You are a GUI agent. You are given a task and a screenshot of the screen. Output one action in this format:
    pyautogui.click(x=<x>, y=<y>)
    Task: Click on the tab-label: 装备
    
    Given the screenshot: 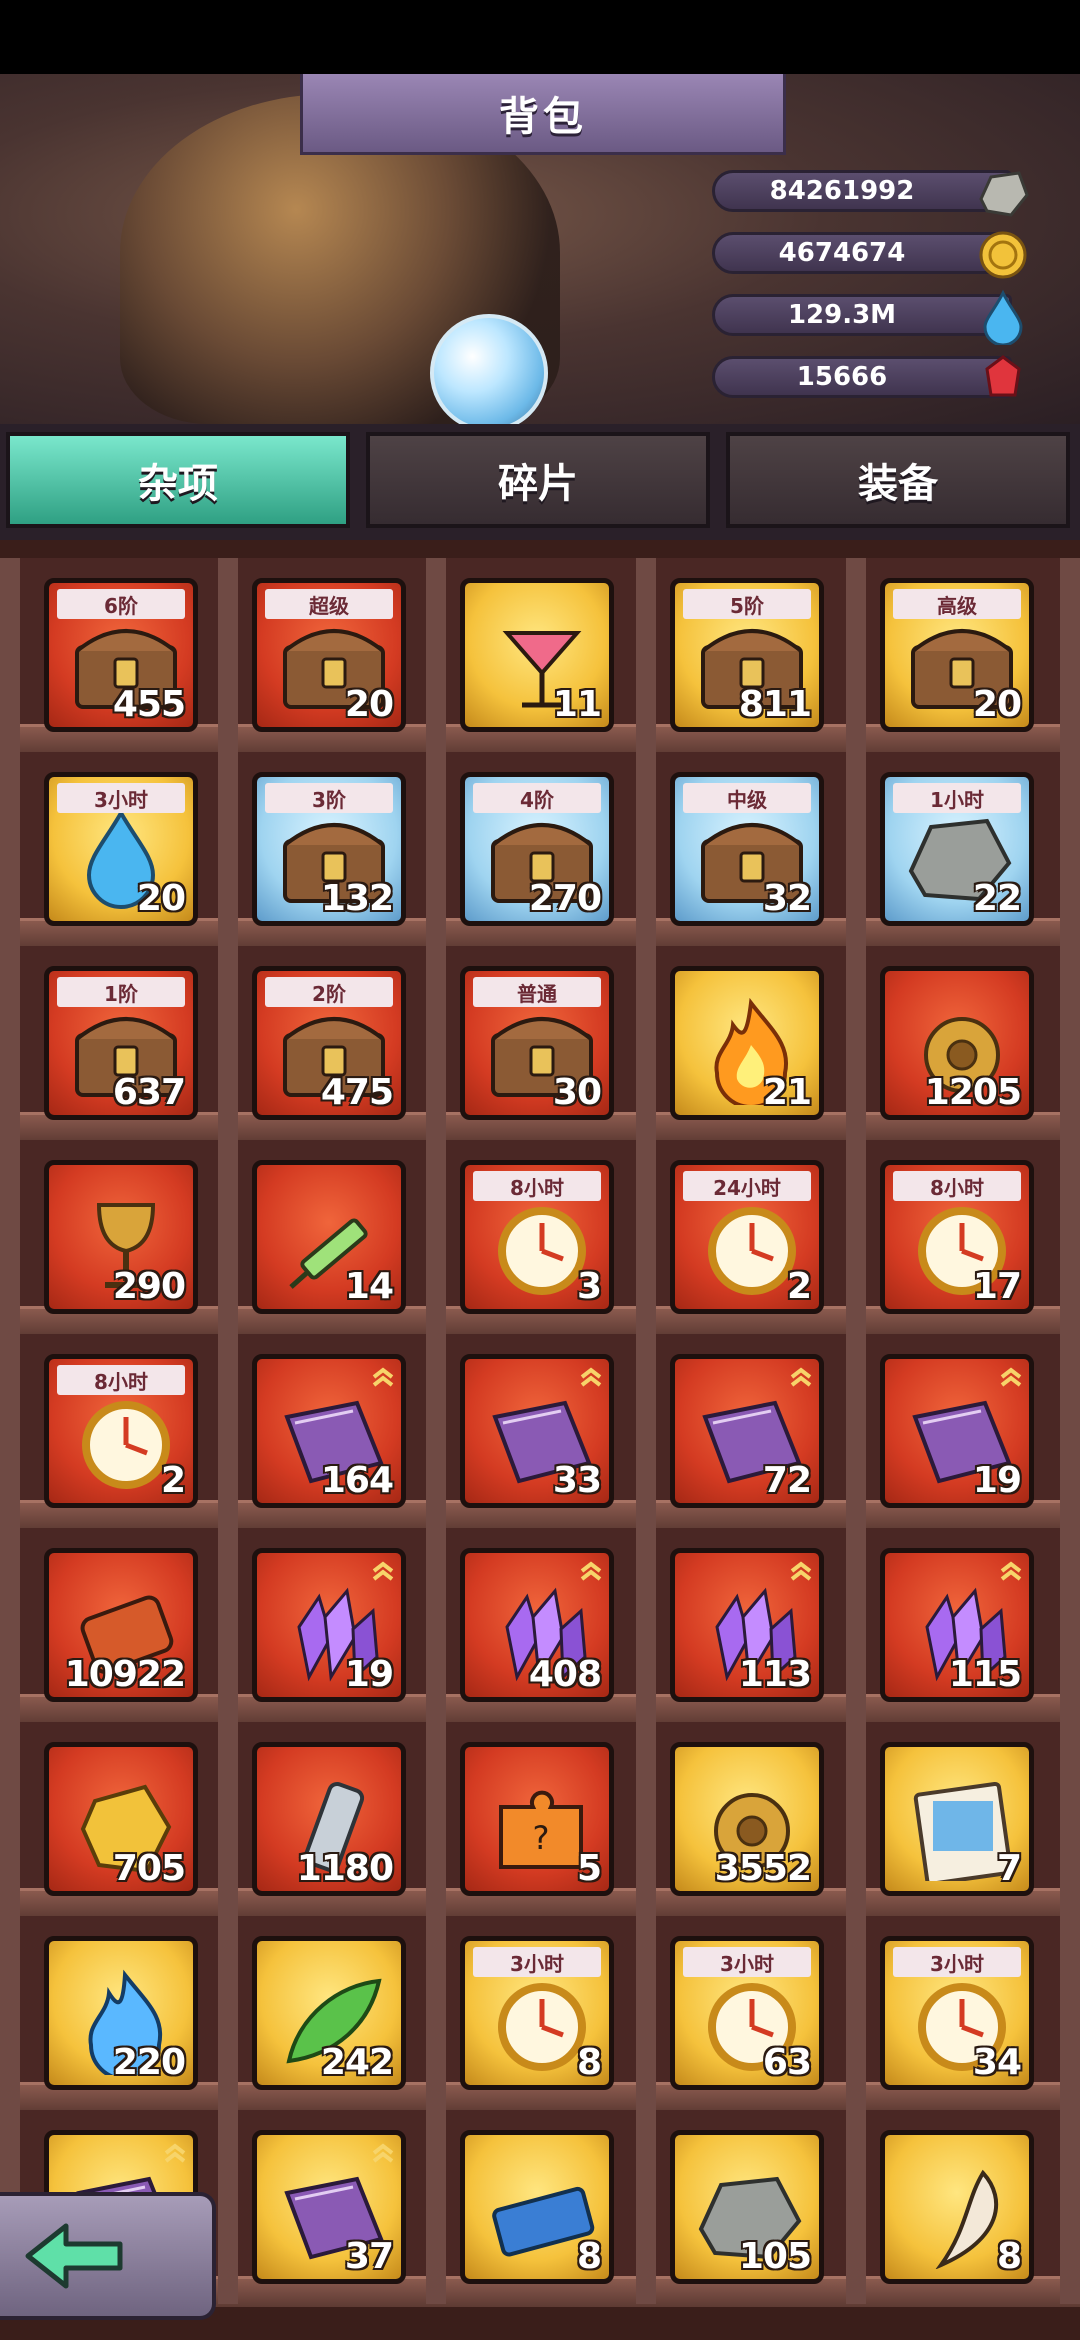 What is the action you would take?
    pyautogui.click(x=898, y=484)
    